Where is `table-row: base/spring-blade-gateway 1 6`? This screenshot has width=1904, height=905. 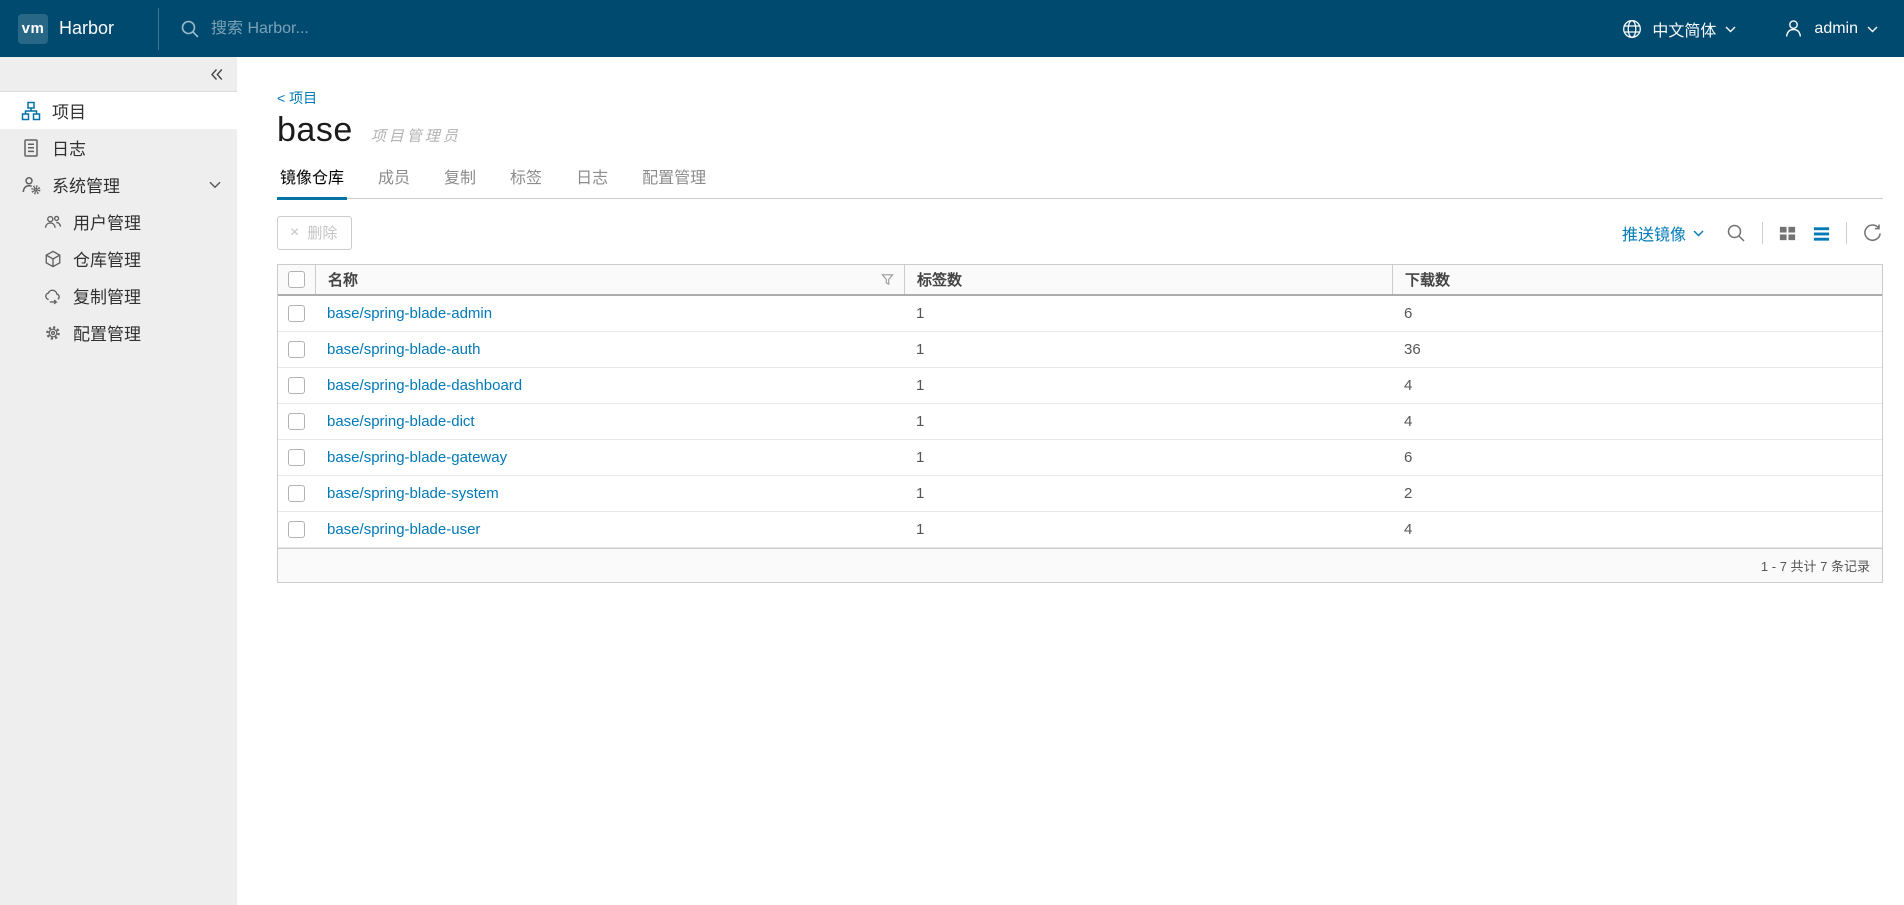 table-row: base/spring-blade-gateway 1 6 is located at coordinates (1080, 458).